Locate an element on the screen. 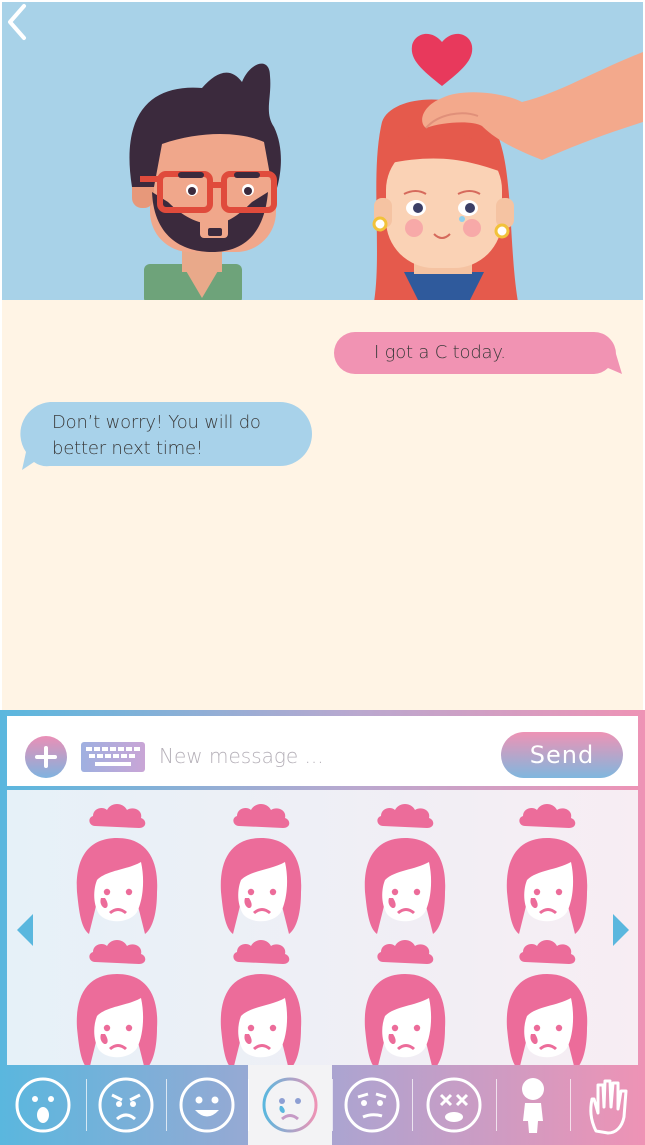 Image resolution: width=645 pixels, height=1145 pixels. tab-dizzy is located at coordinates (454, 1105).